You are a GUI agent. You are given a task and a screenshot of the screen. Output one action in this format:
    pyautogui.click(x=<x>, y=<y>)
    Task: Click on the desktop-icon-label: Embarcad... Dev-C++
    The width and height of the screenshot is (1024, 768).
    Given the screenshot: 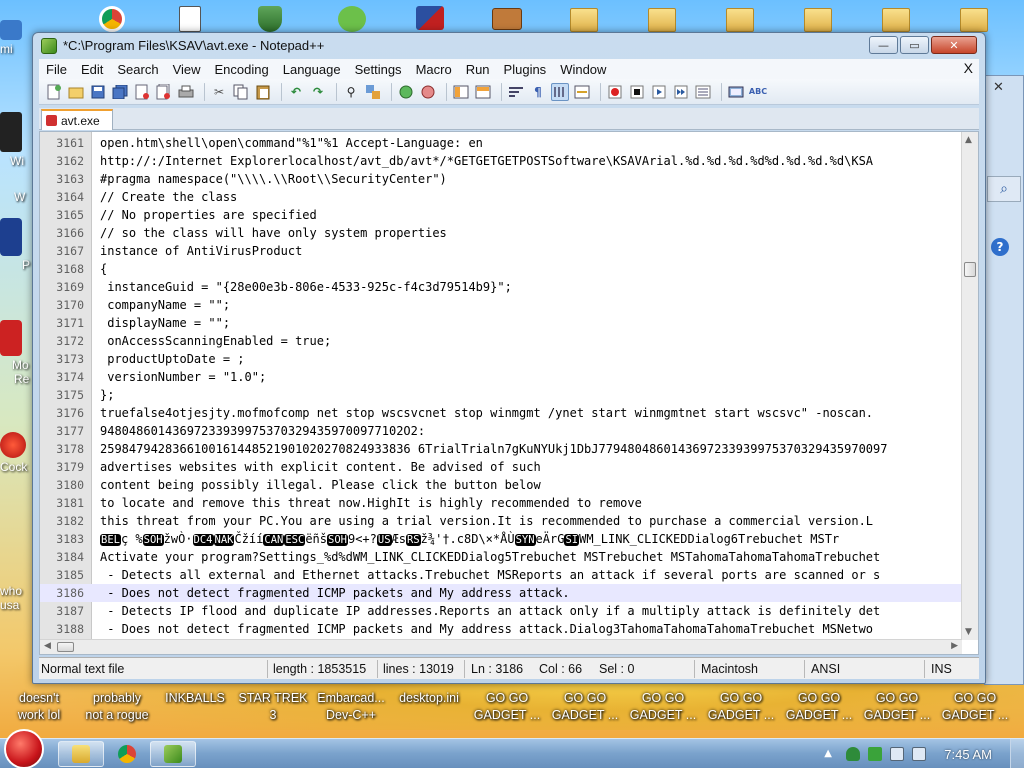 What is the action you would take?
    pyautogui.click(x=351, y=707)
    